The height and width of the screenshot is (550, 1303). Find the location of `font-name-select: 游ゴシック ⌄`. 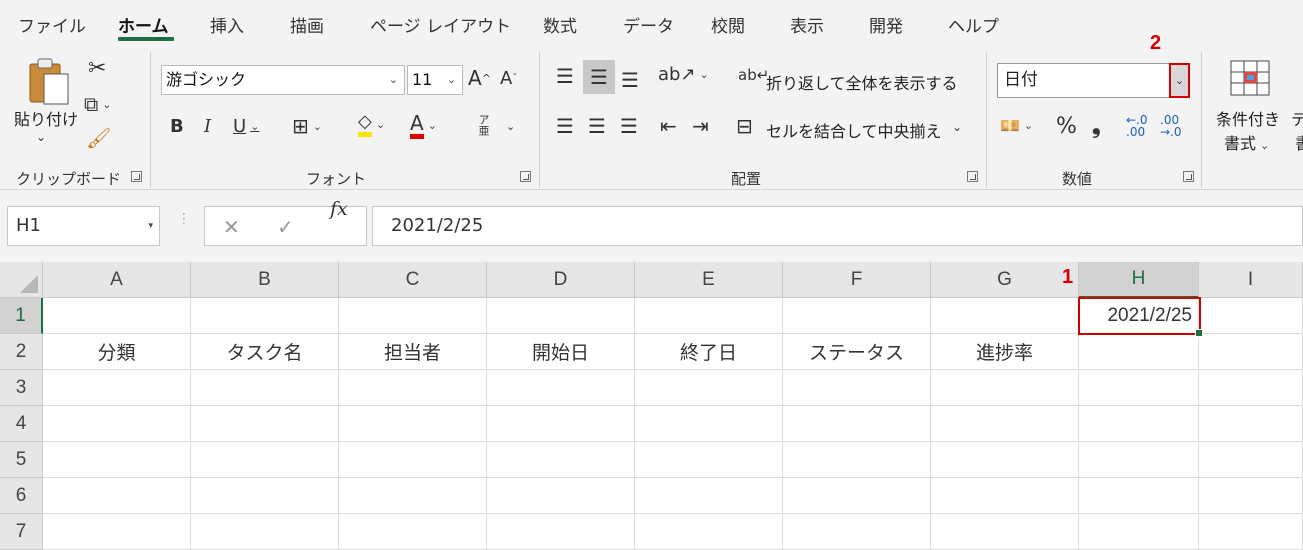

font-name-select: 游ゴシック ⌄ is located at coordinates (283, 80).